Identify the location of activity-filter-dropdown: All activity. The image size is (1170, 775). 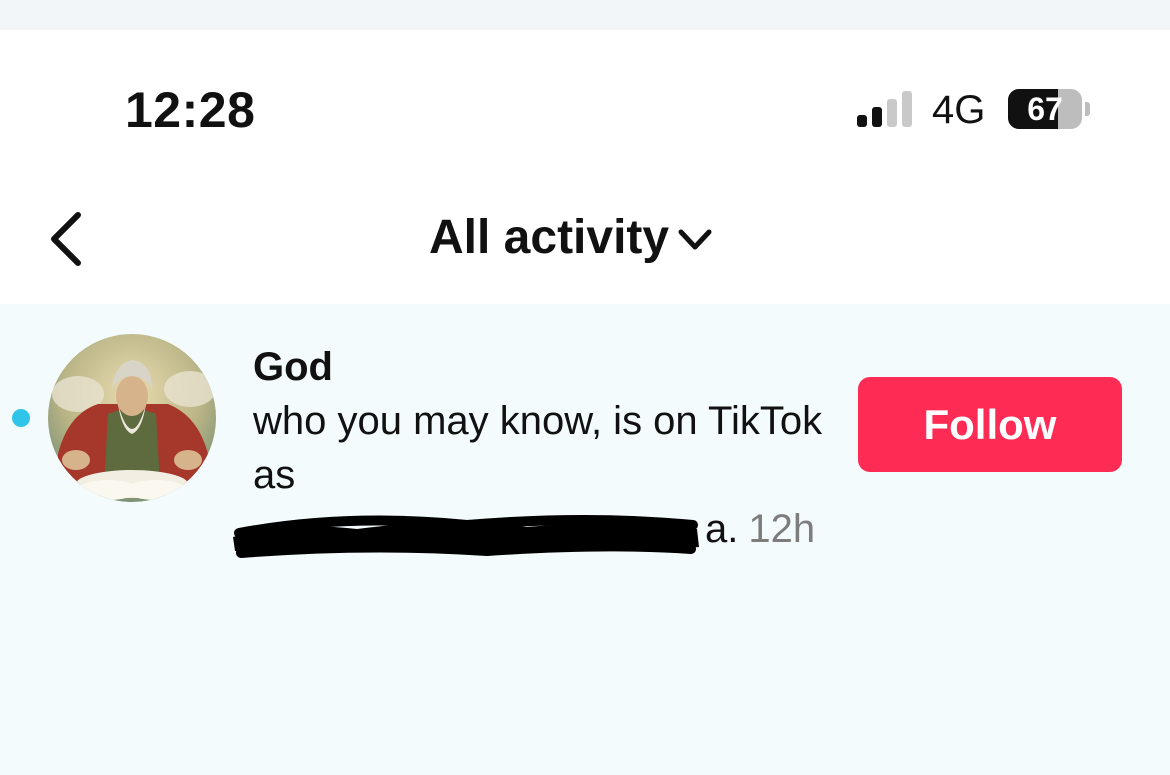
(571, 238).